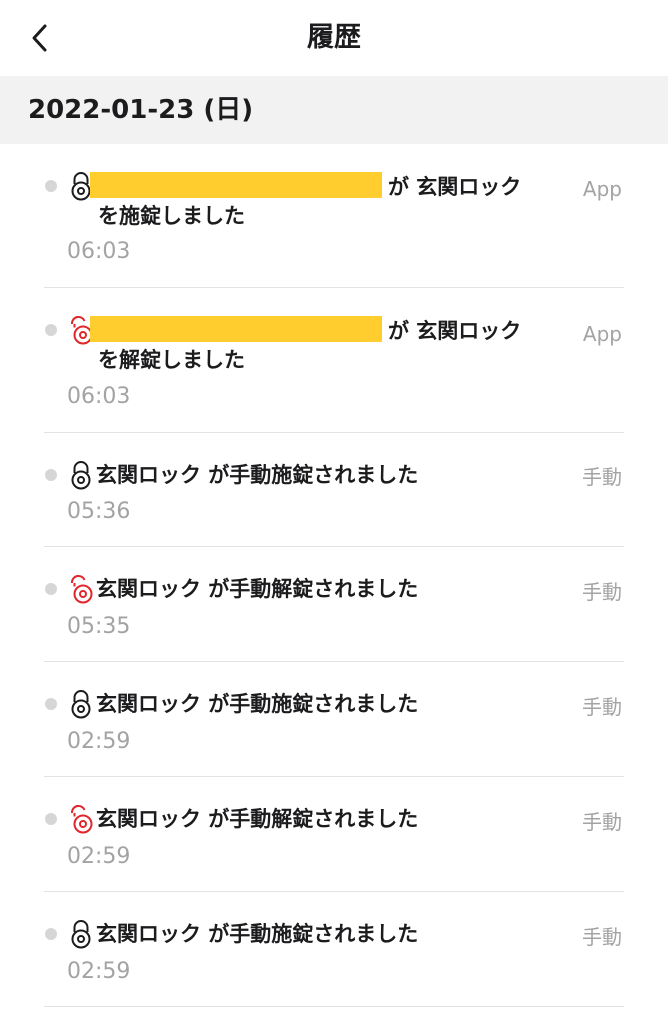 Image resolution: width=668 pixels, height=1024 pixels. I want to click on entry-time: 05:35, so click(99, 626).